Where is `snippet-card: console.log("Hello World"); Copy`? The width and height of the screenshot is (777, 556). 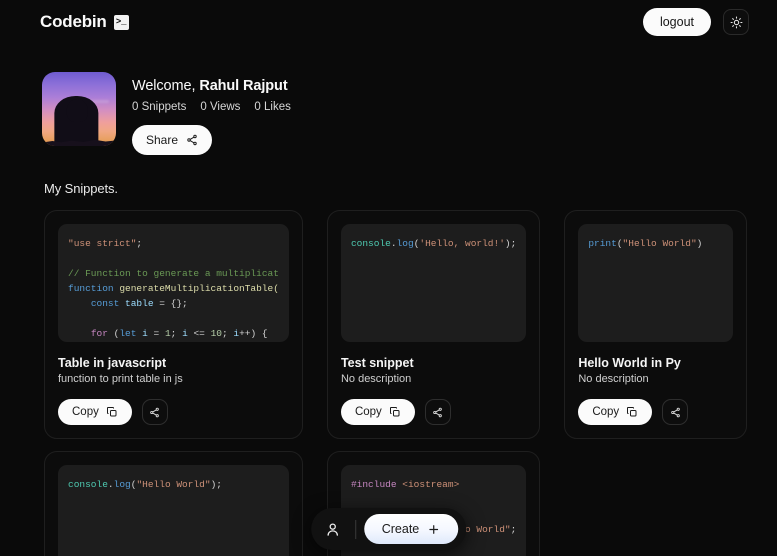 snippet-card: console.log("Hello World"); Copy is located at coordinates (173, 503).